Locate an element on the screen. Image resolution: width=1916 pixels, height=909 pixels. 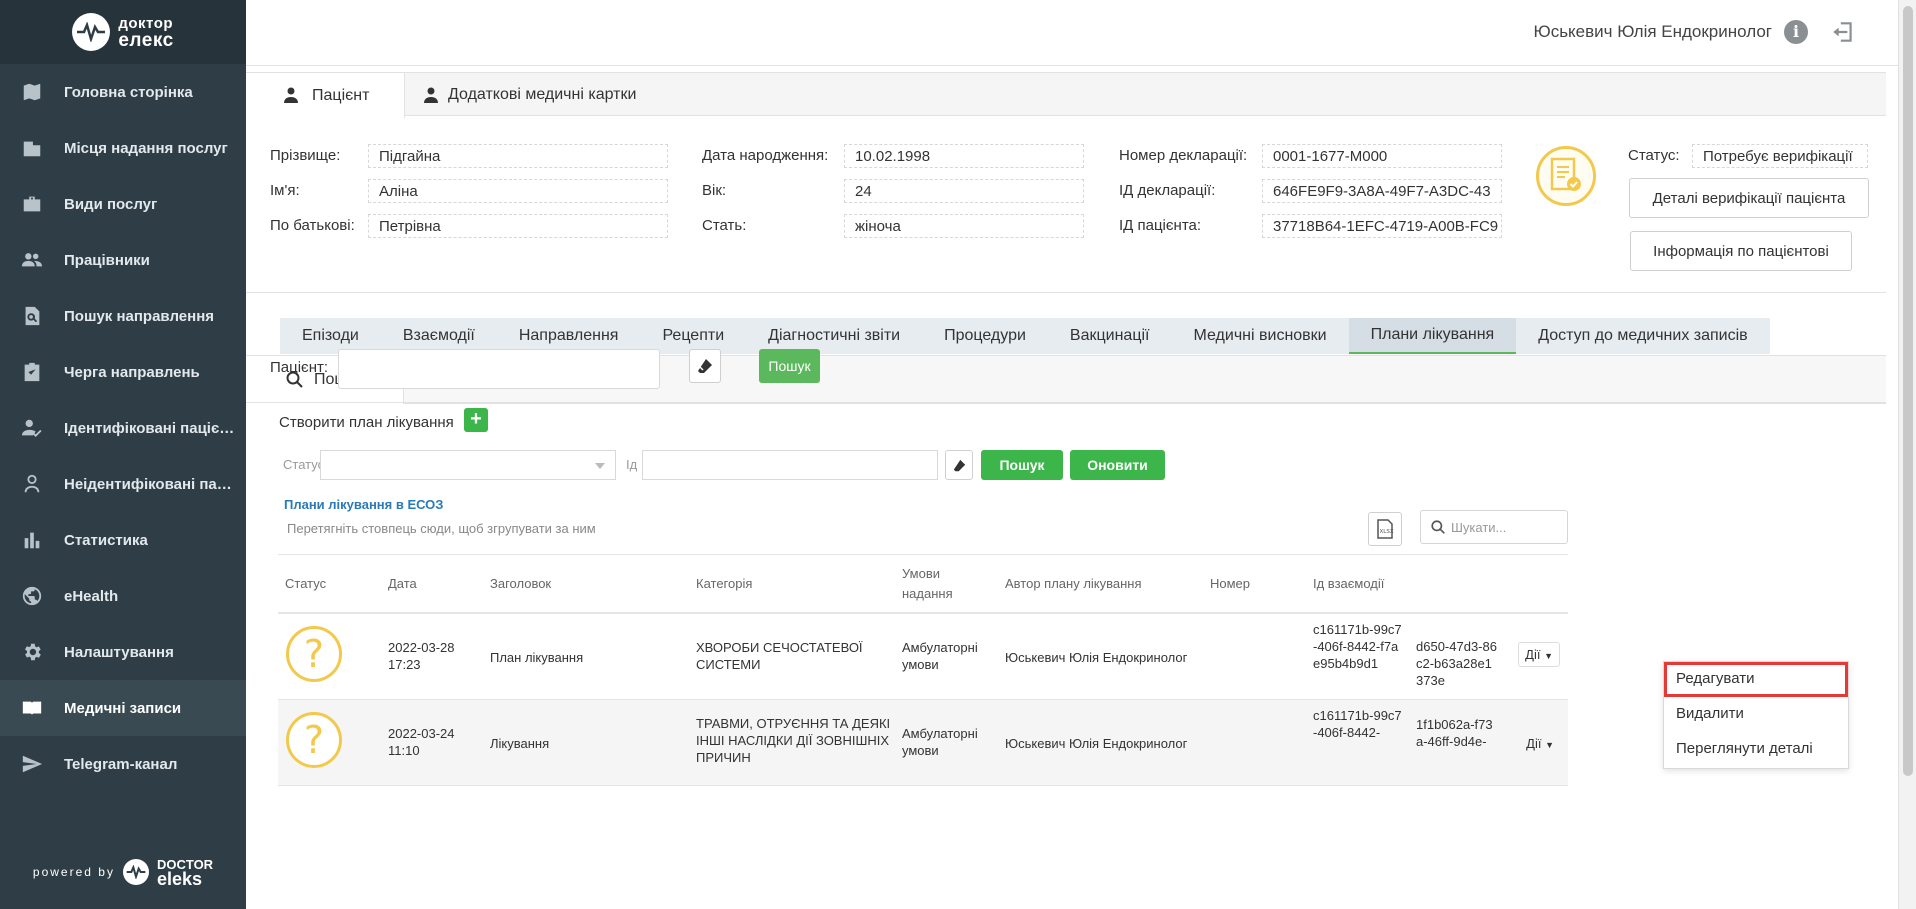
menu-item-delete: Видалити is located at coordinates (1756, 714).